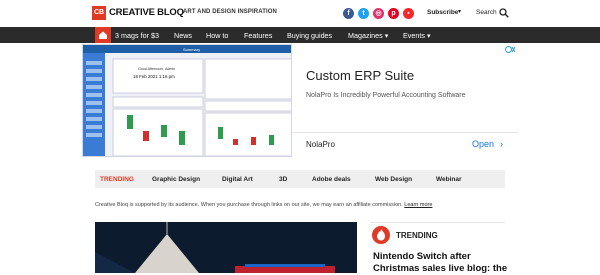  What do you see at coordinates (348, 13) in the screenshot?
I see `facebook-icon: f` at bounding box center [348, 13].